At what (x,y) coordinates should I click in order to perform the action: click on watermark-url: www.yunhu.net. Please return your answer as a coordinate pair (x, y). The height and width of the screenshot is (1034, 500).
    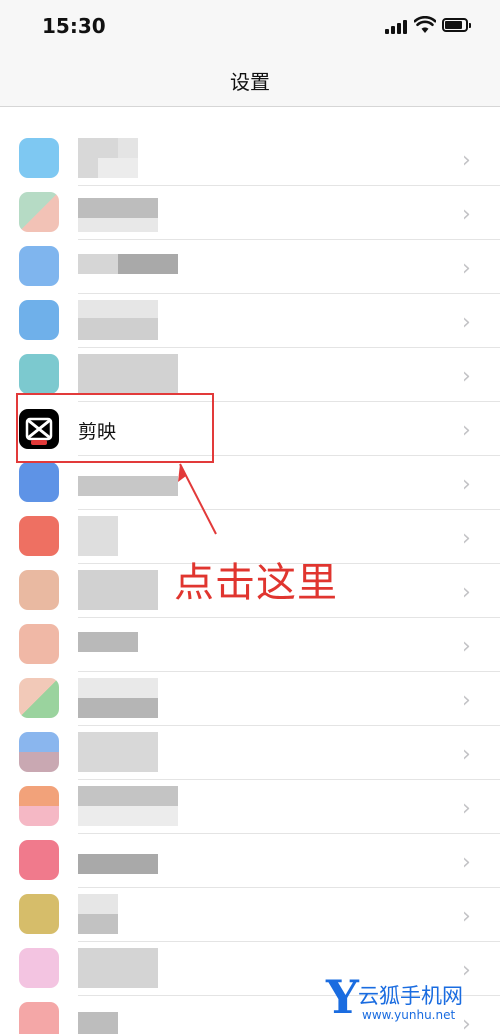
    Looking at the image, I should click on (409, 1015).